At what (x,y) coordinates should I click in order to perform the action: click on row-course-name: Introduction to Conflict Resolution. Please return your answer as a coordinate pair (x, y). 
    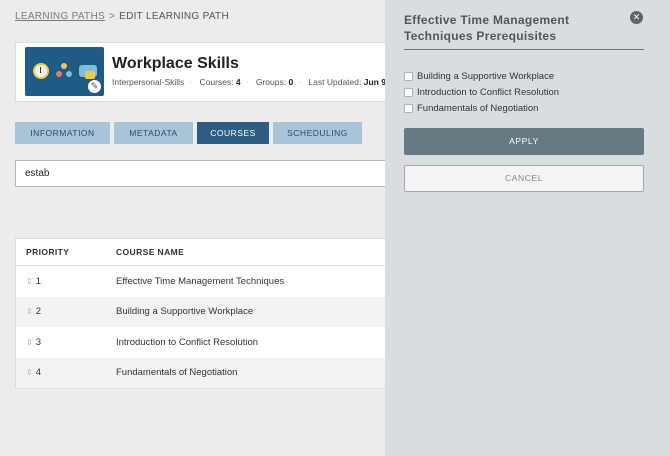
    Looking at the image, I should click on (187, 342).